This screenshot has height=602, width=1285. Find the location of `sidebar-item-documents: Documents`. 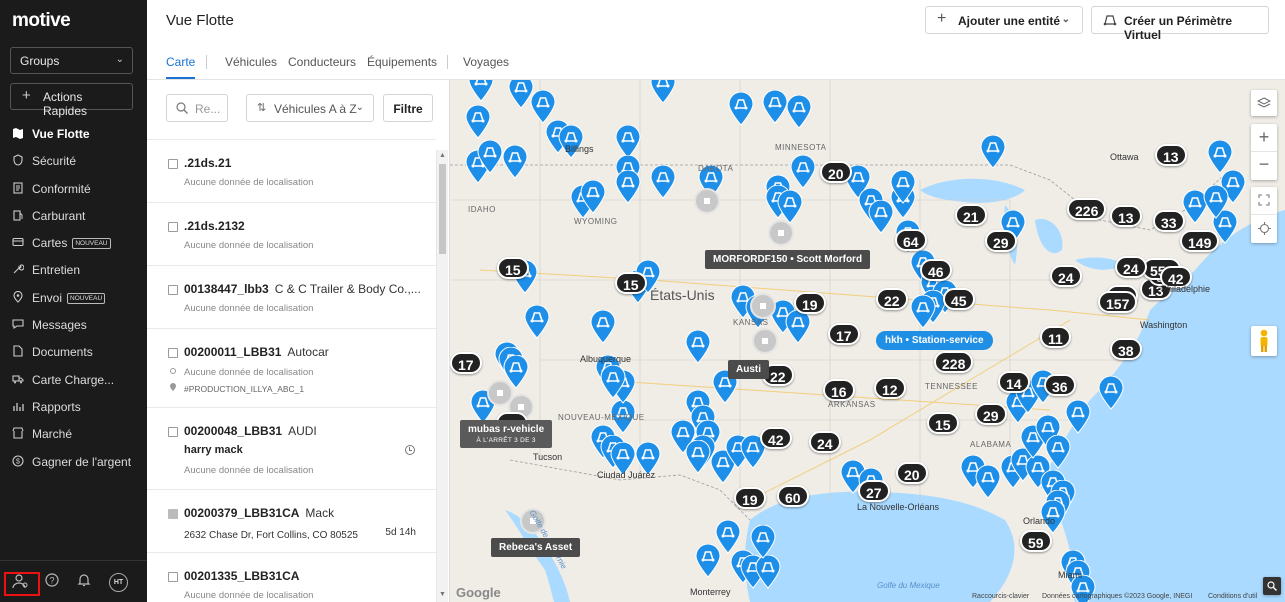

sidebar-item-documents: Documents is located at coordinates (73, 351).